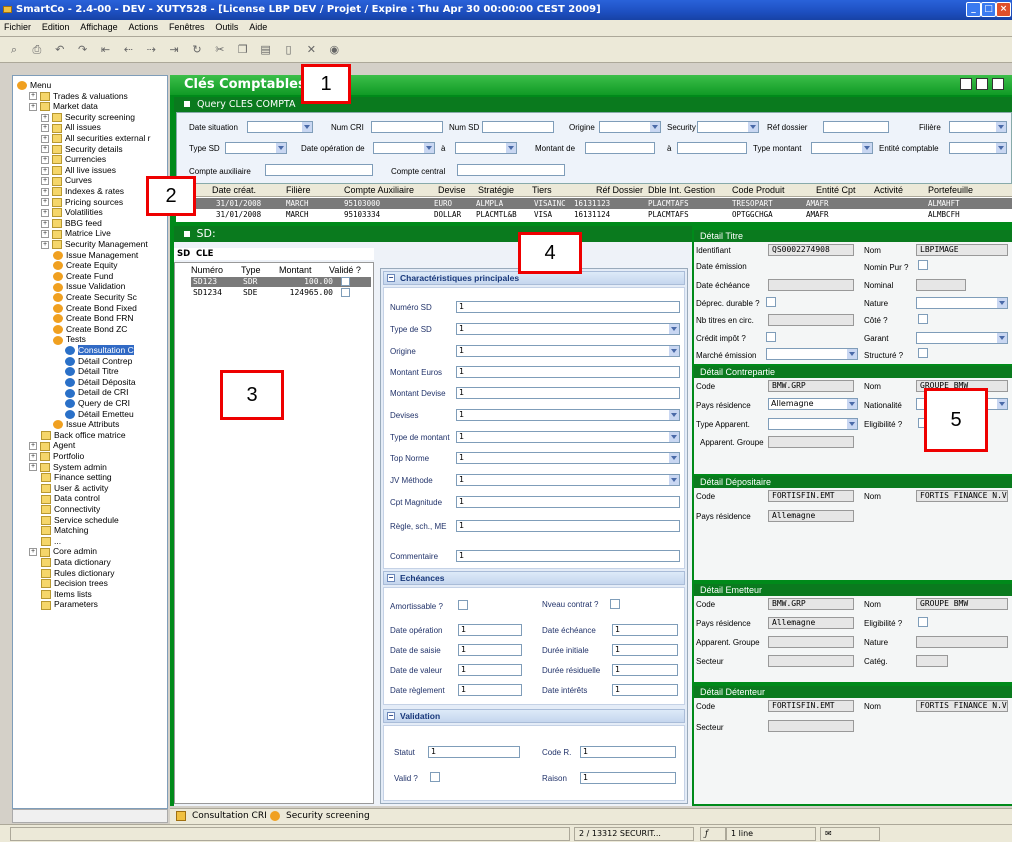  Describe the element at coordinates (89, 286) in the screenshot. I see `tree-item: Issue Validation` at that location.